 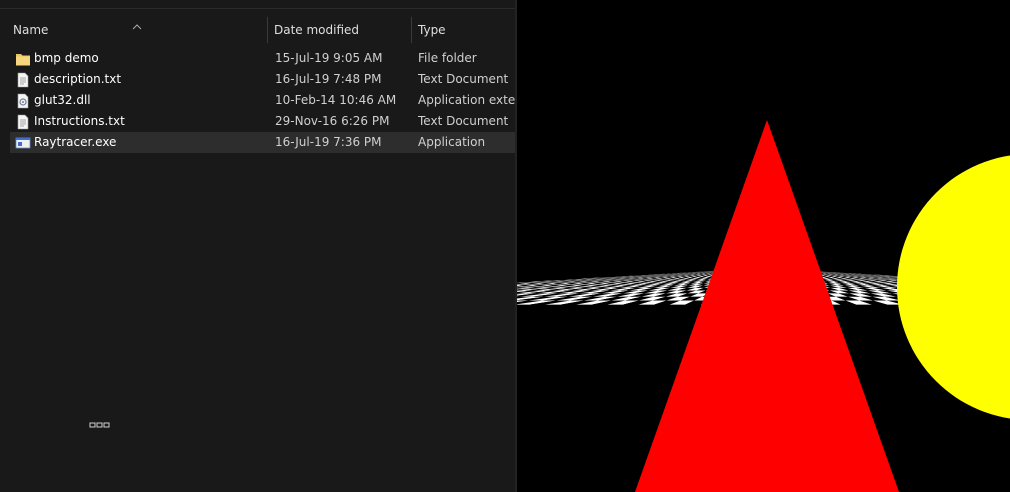 What do you see at coordinates (263, 58) in the screenshot?
I see `file-row: bmp demo 15-Jul-19 9:05 AM File folder` at bounding box center [263, 58].